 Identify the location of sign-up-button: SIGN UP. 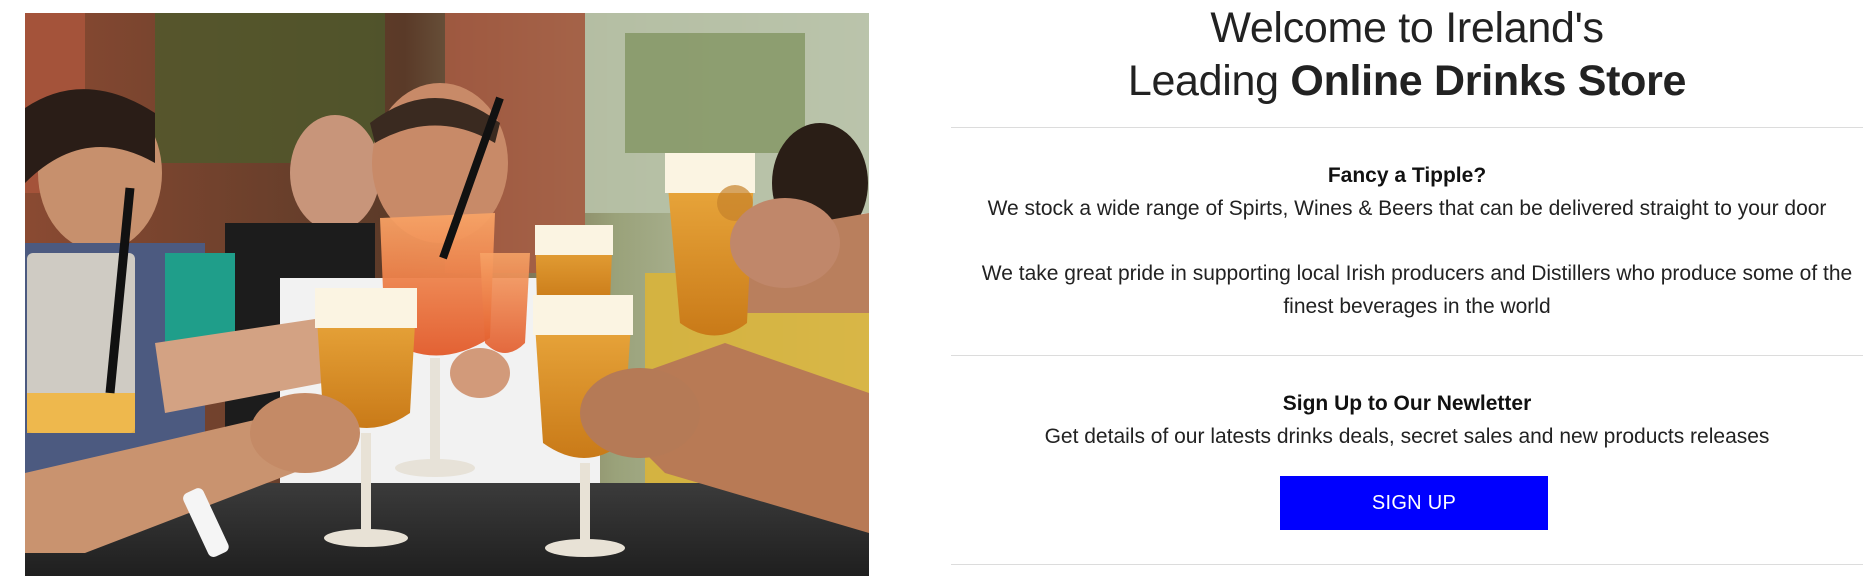
(1414, 503).